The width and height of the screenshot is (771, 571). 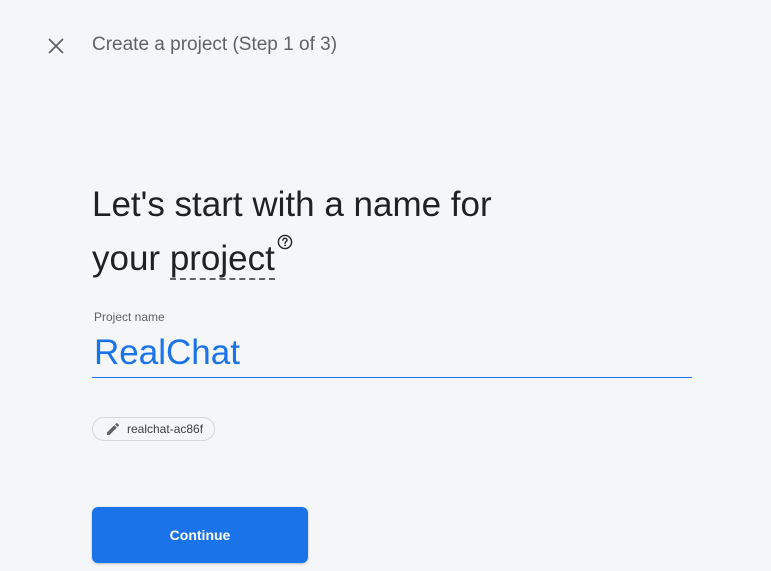 I want to click on project-name-input, so click(x=392, y=353).